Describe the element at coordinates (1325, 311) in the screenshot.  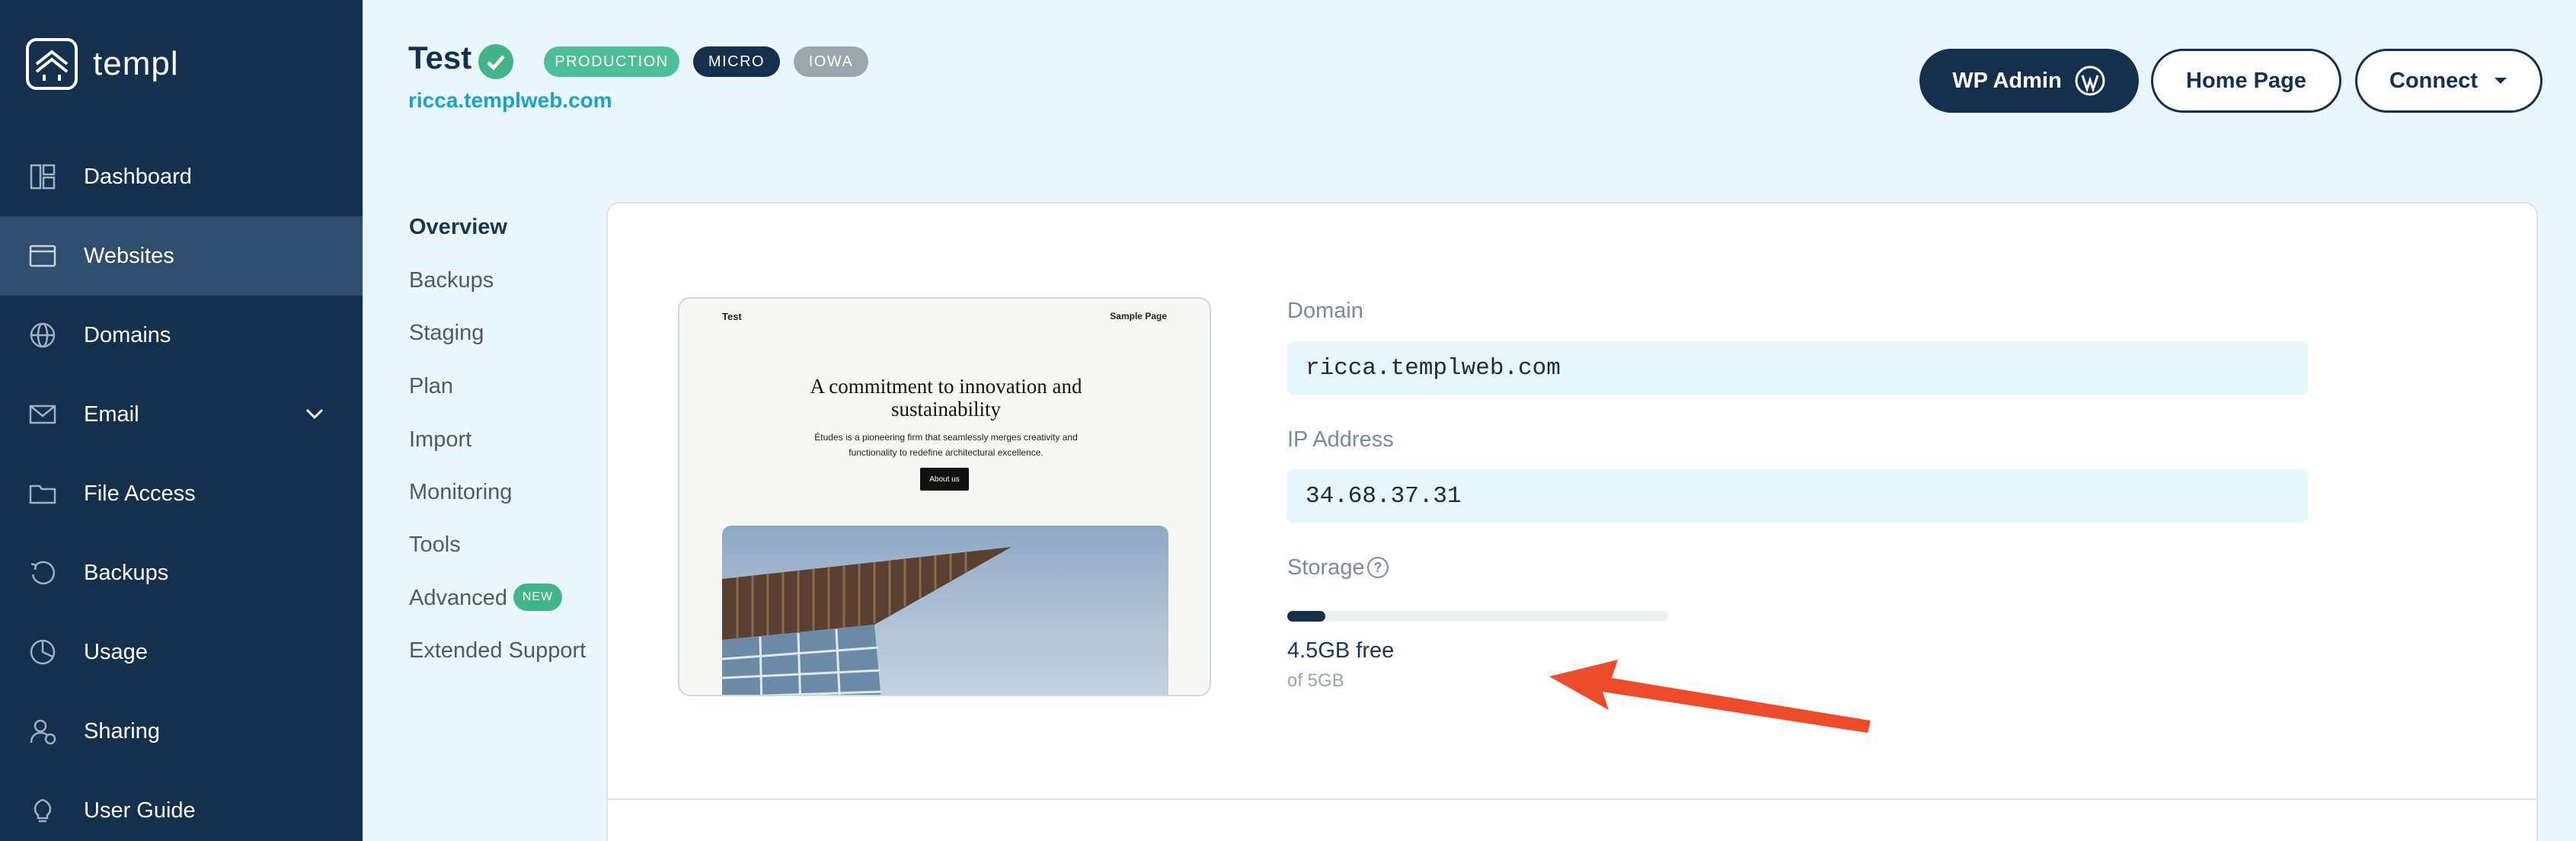
I see `domain-label: Domain` at that location.